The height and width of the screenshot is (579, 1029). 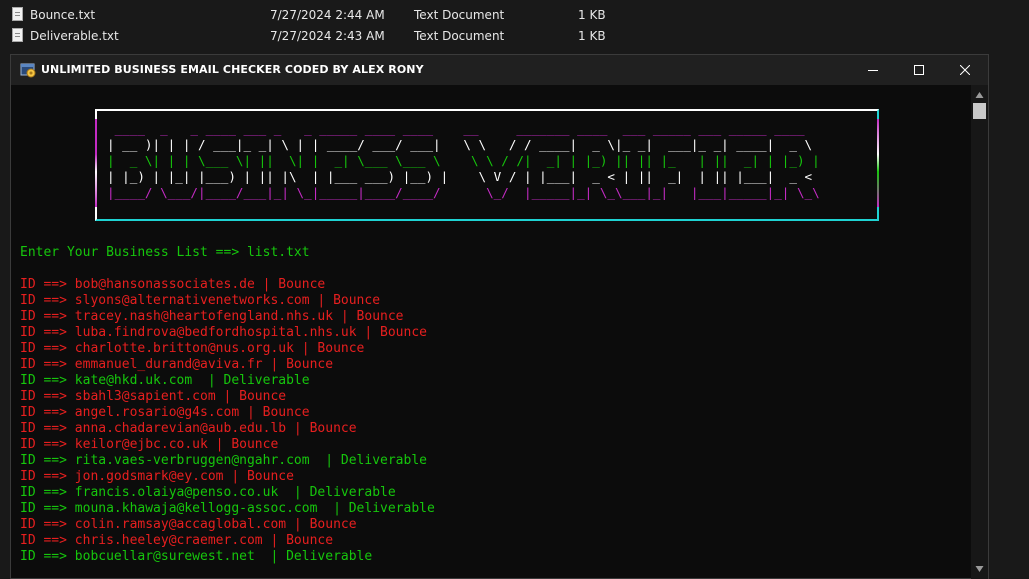 I want to click on result-line: ID ==> angel.rosario@g4s.com | Bounce, so click(x=165, y=412).